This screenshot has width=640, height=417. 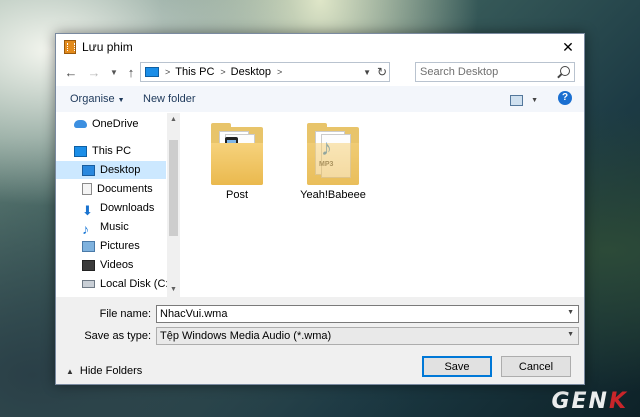 What do you see at coordinates (88, 170) in the screenshot?
I see `desktop-icon` at bounding box center [88, 170].